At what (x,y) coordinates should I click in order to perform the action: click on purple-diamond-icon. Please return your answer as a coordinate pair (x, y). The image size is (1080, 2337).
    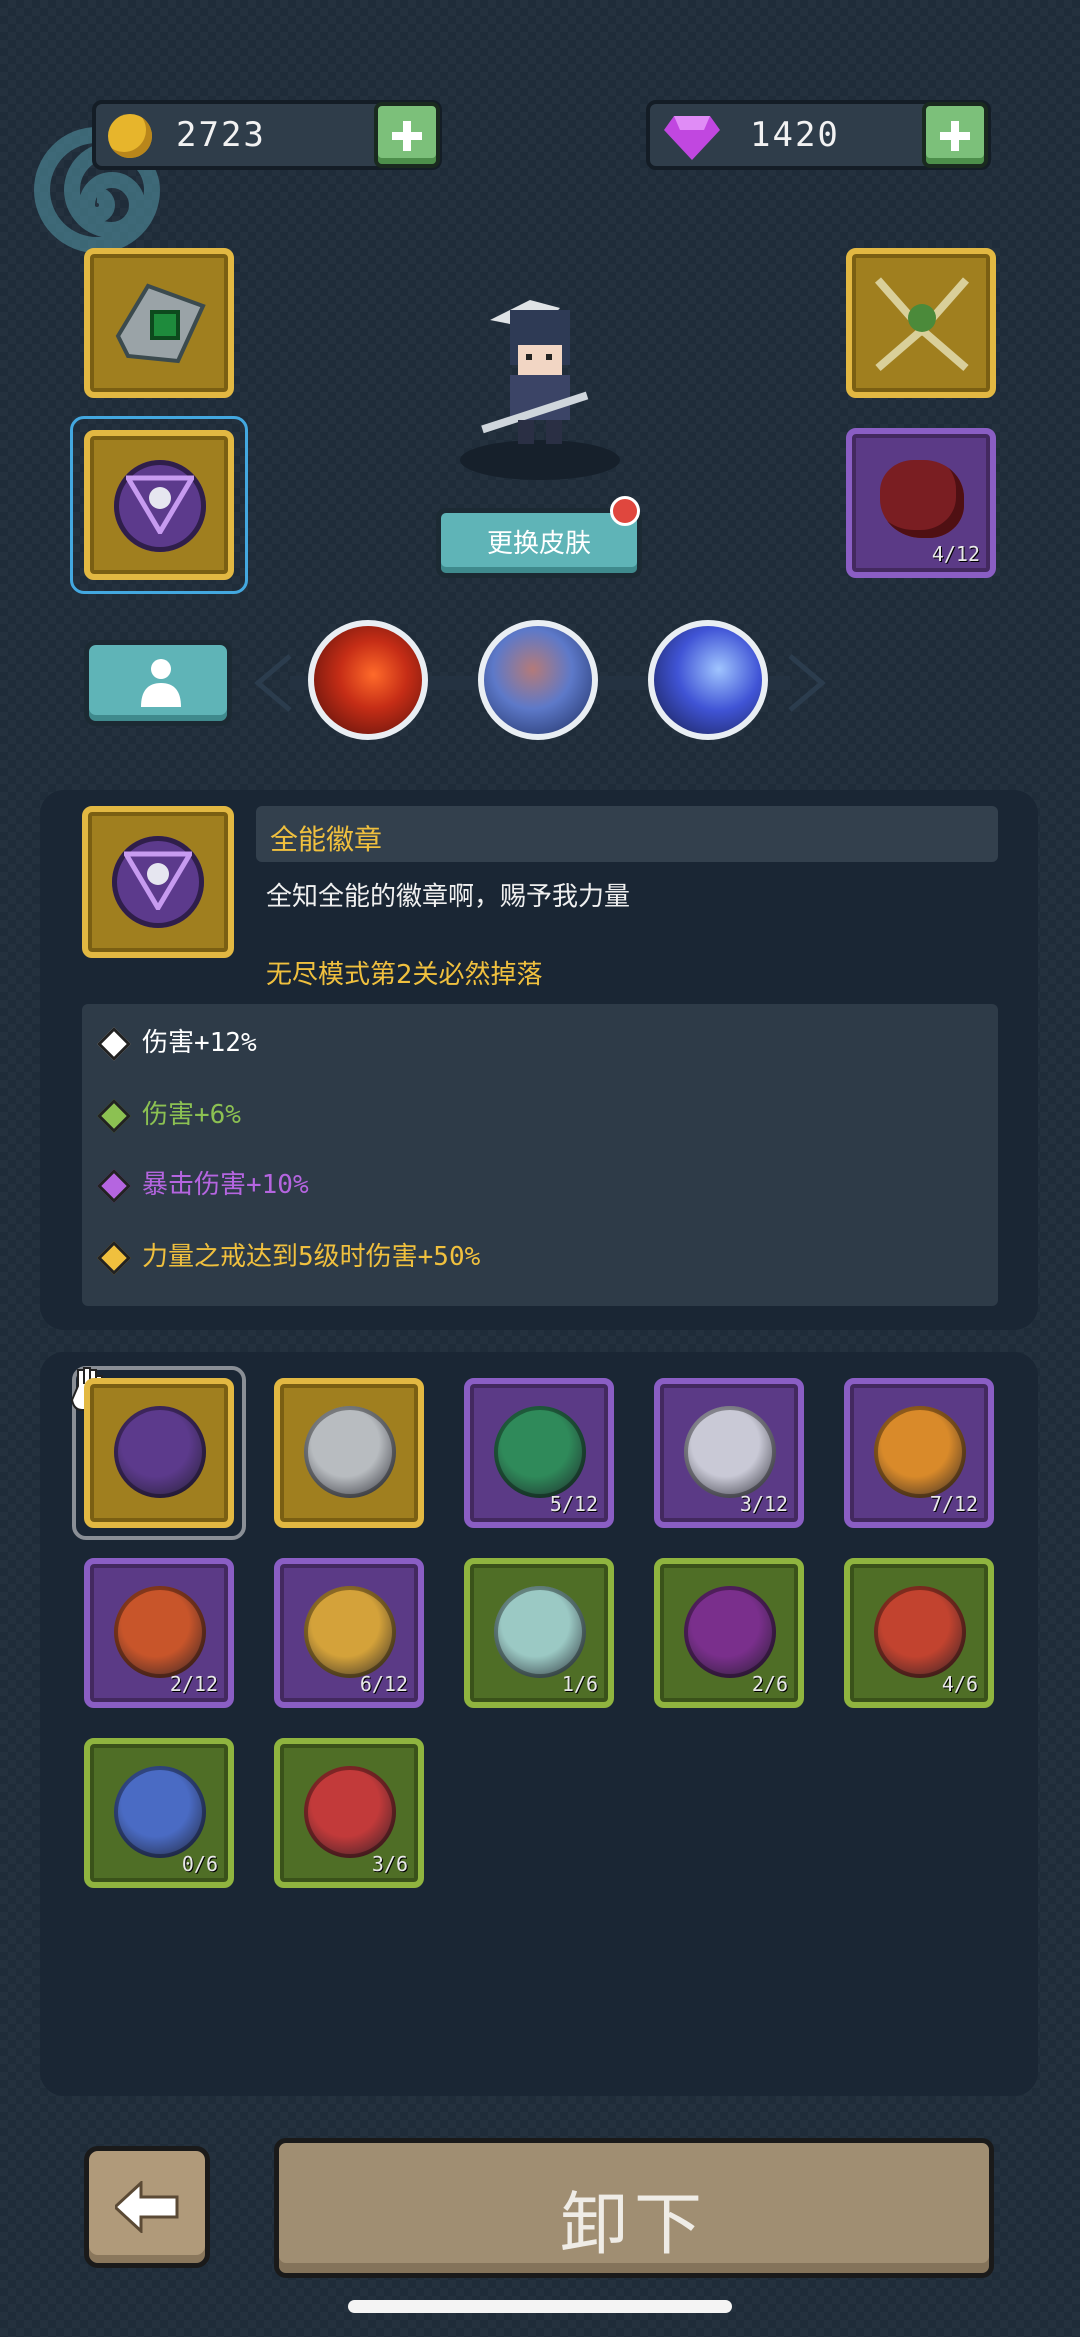
    Looking at the image, I should click on (114, 1185).